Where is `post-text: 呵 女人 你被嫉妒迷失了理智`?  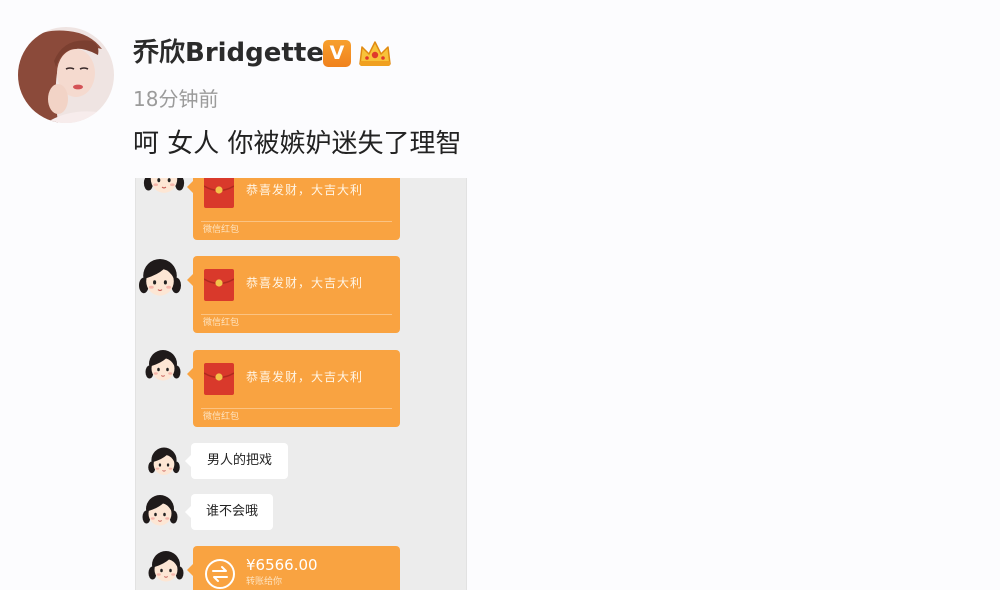 post-text: 呵 女人 你被嫉妒迷失了理智 is located at coordinates (297, 144).